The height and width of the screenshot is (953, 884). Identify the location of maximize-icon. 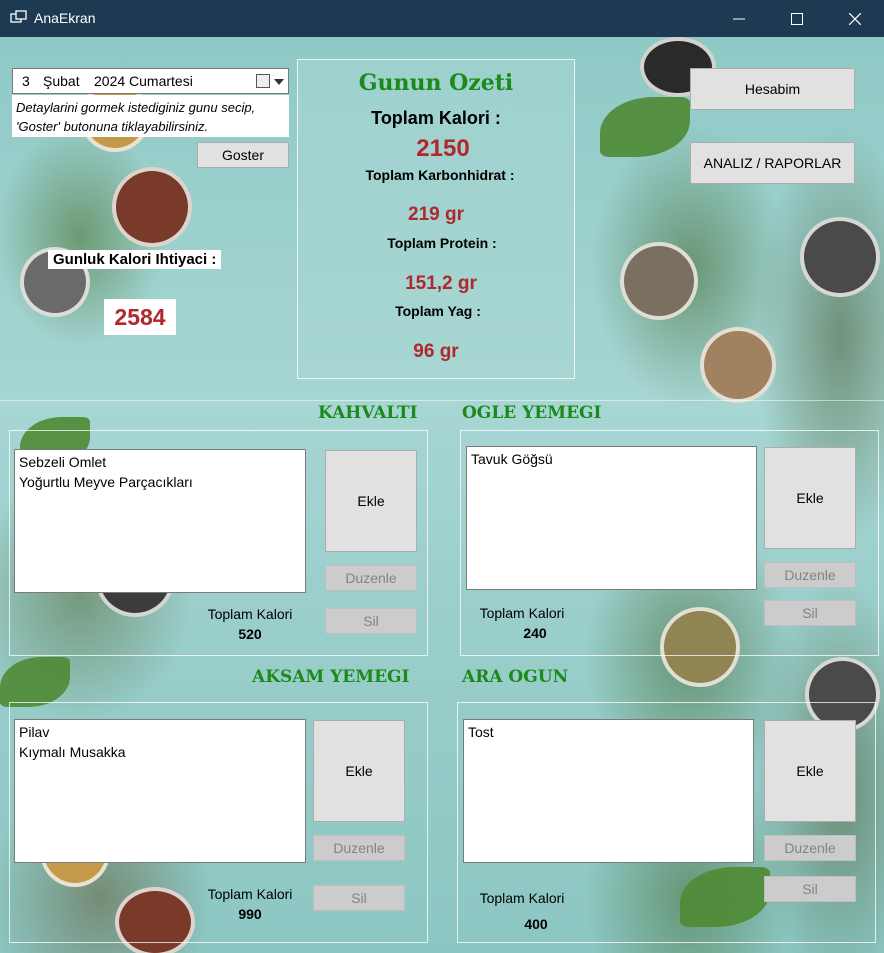
(797, 18).